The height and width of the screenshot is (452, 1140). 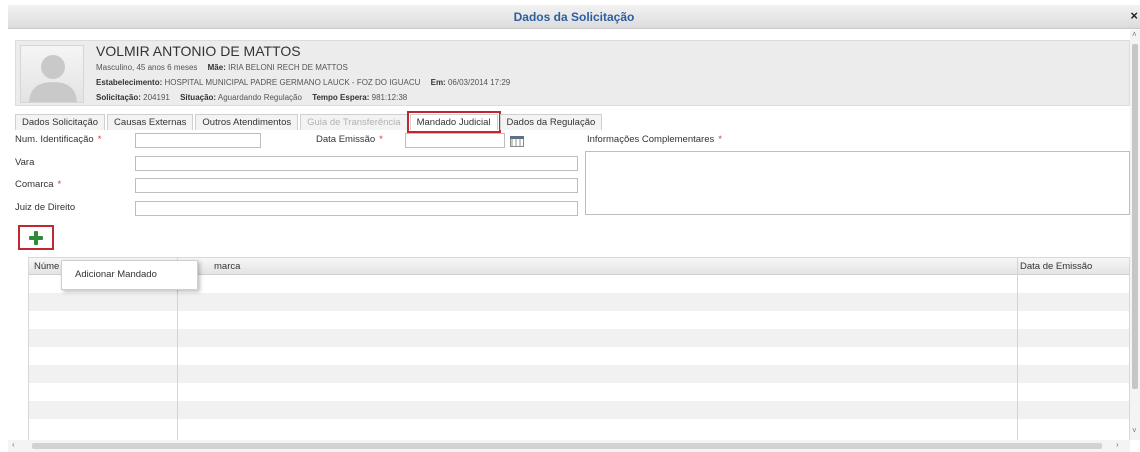 What do you see at coordinates (654, 139) in the screenshot?
I see `info-label: Informações Complementares *` at bounding box center [654, 139].